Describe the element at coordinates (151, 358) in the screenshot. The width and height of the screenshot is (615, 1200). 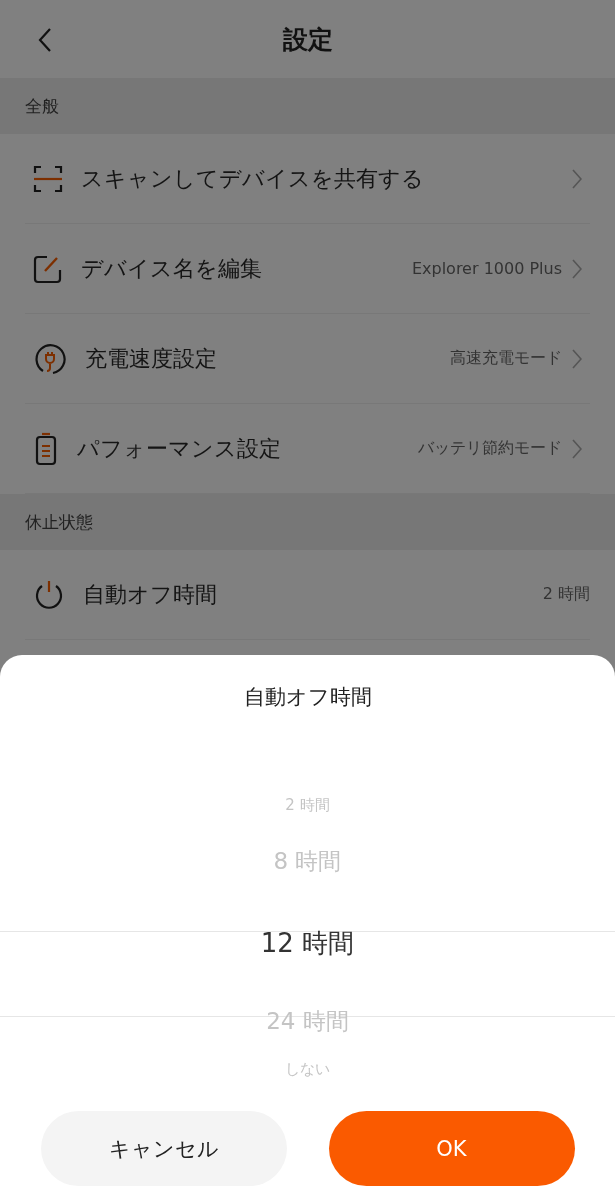
I see `row-label: 充電速度設定` at that location.